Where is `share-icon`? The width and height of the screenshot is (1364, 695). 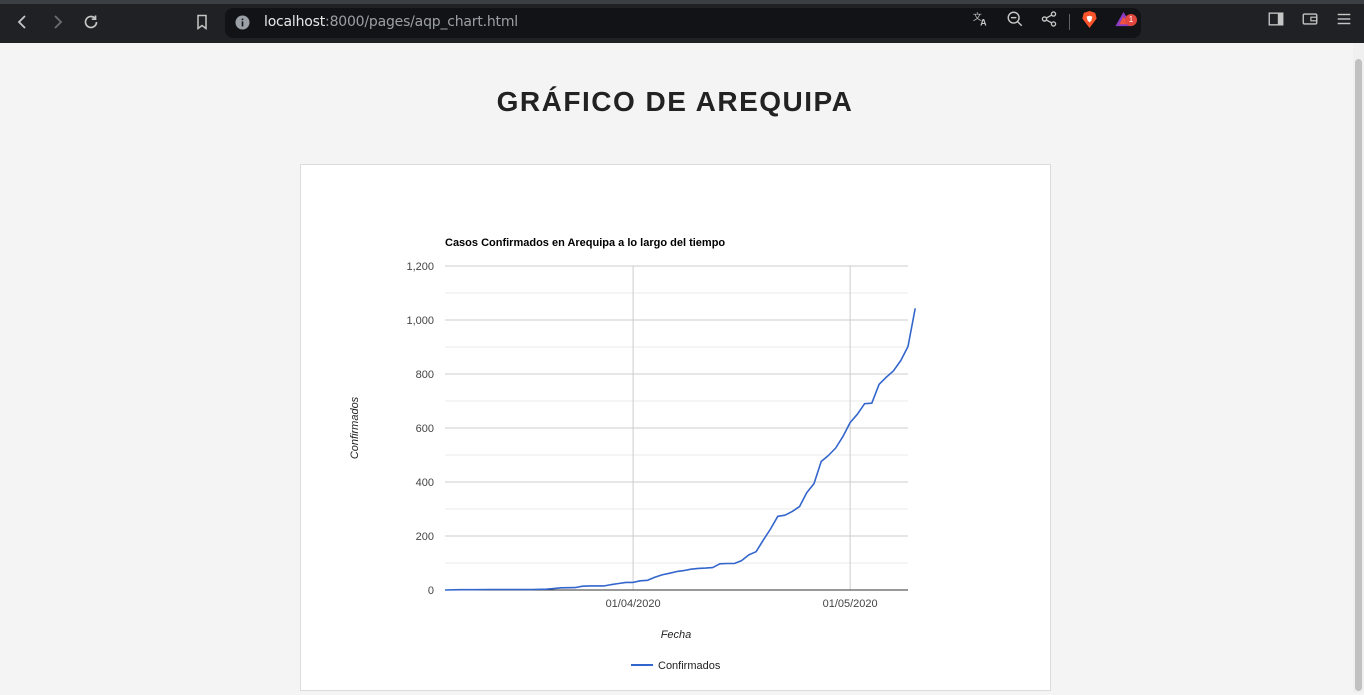 share-icon is located at coordinates (1049, 19).